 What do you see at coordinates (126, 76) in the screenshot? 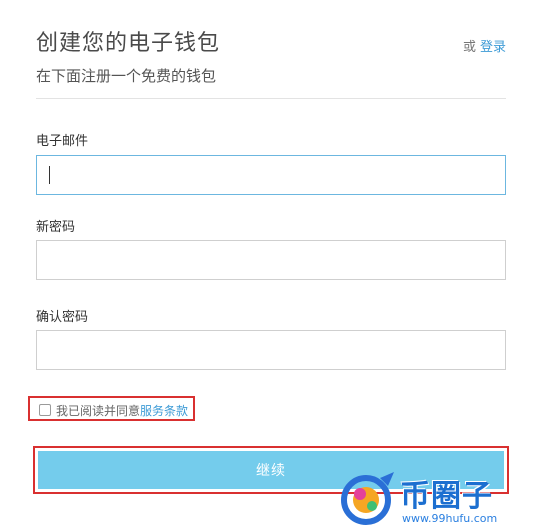
I see `page-subtitle: 在下面注册一个免费的钱包` at bounding box center [126, 76].